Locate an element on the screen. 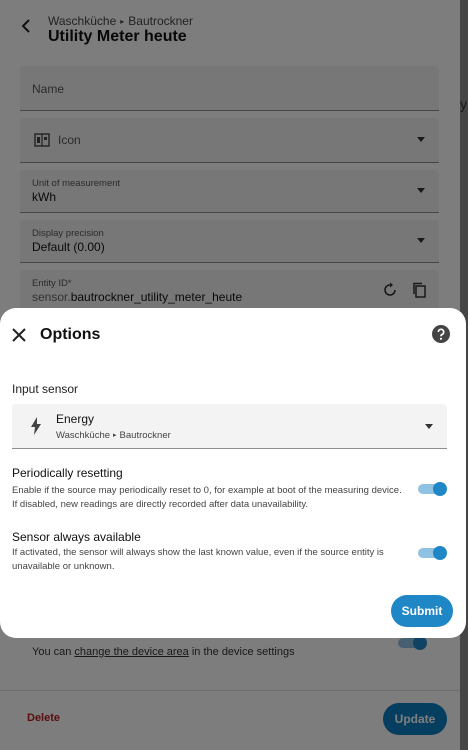  submit-button: Submit is located at coordinates (422, 611).